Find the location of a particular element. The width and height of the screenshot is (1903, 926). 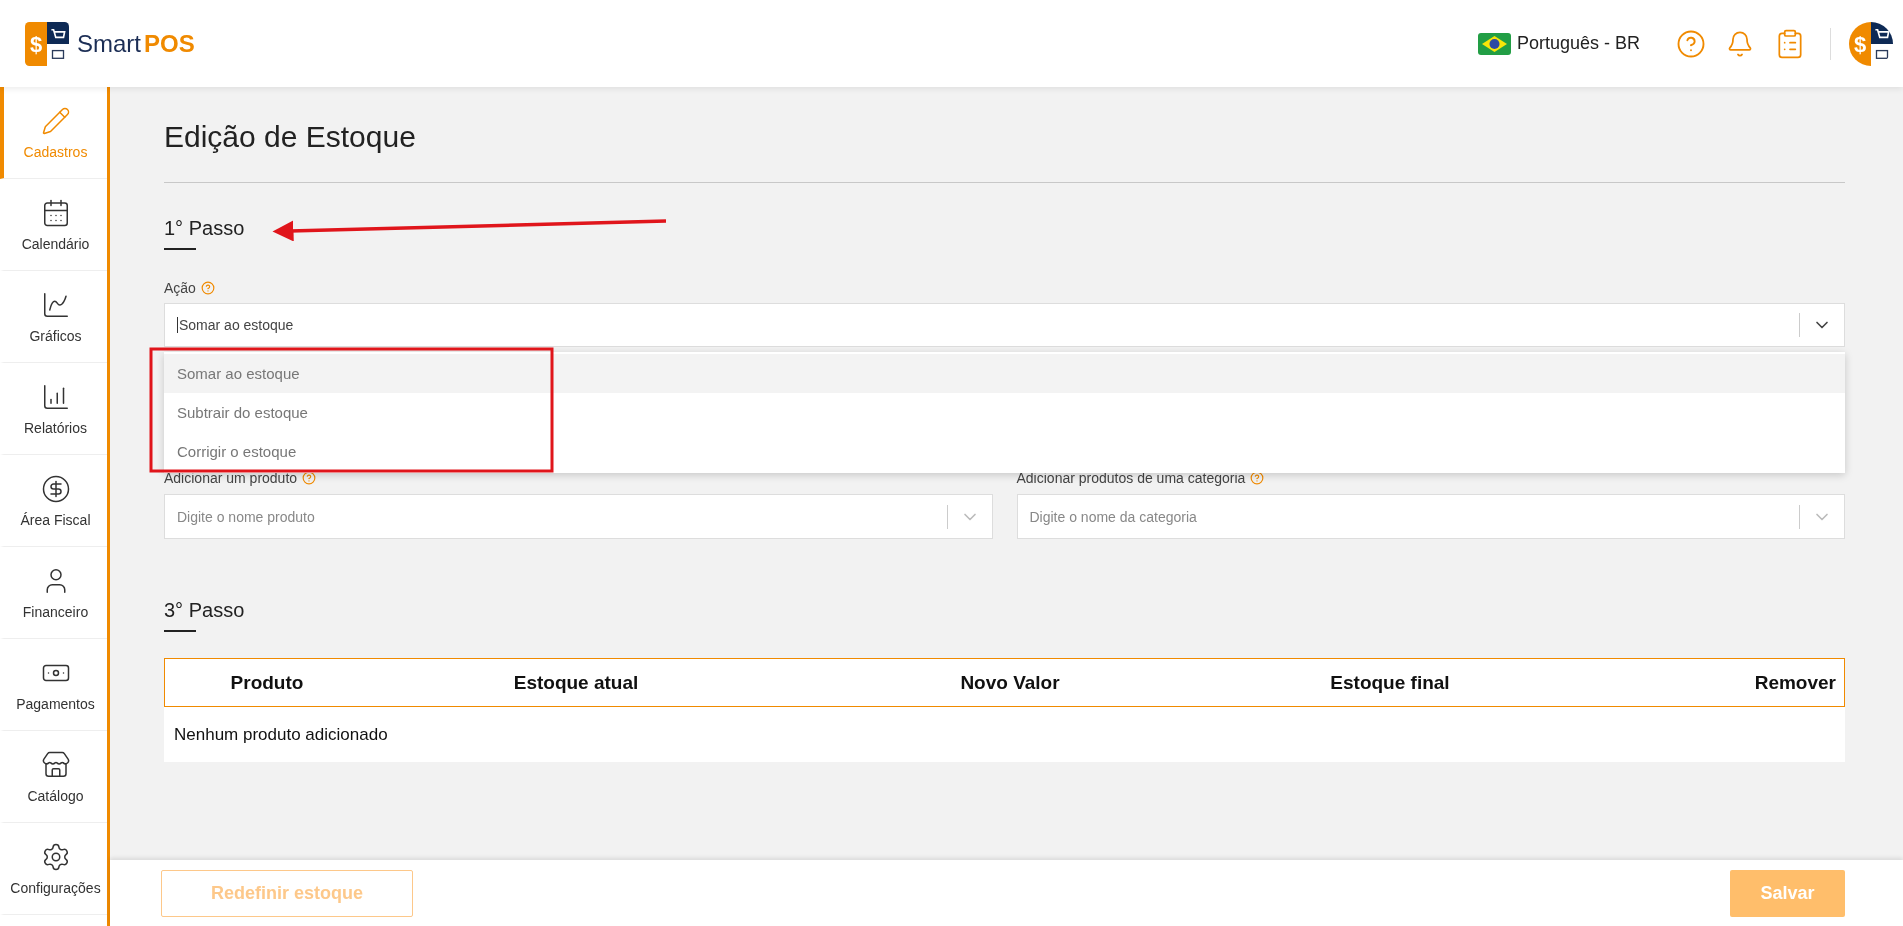

sidebar-item: Área Fiscal is located at coordinates (53, 501).